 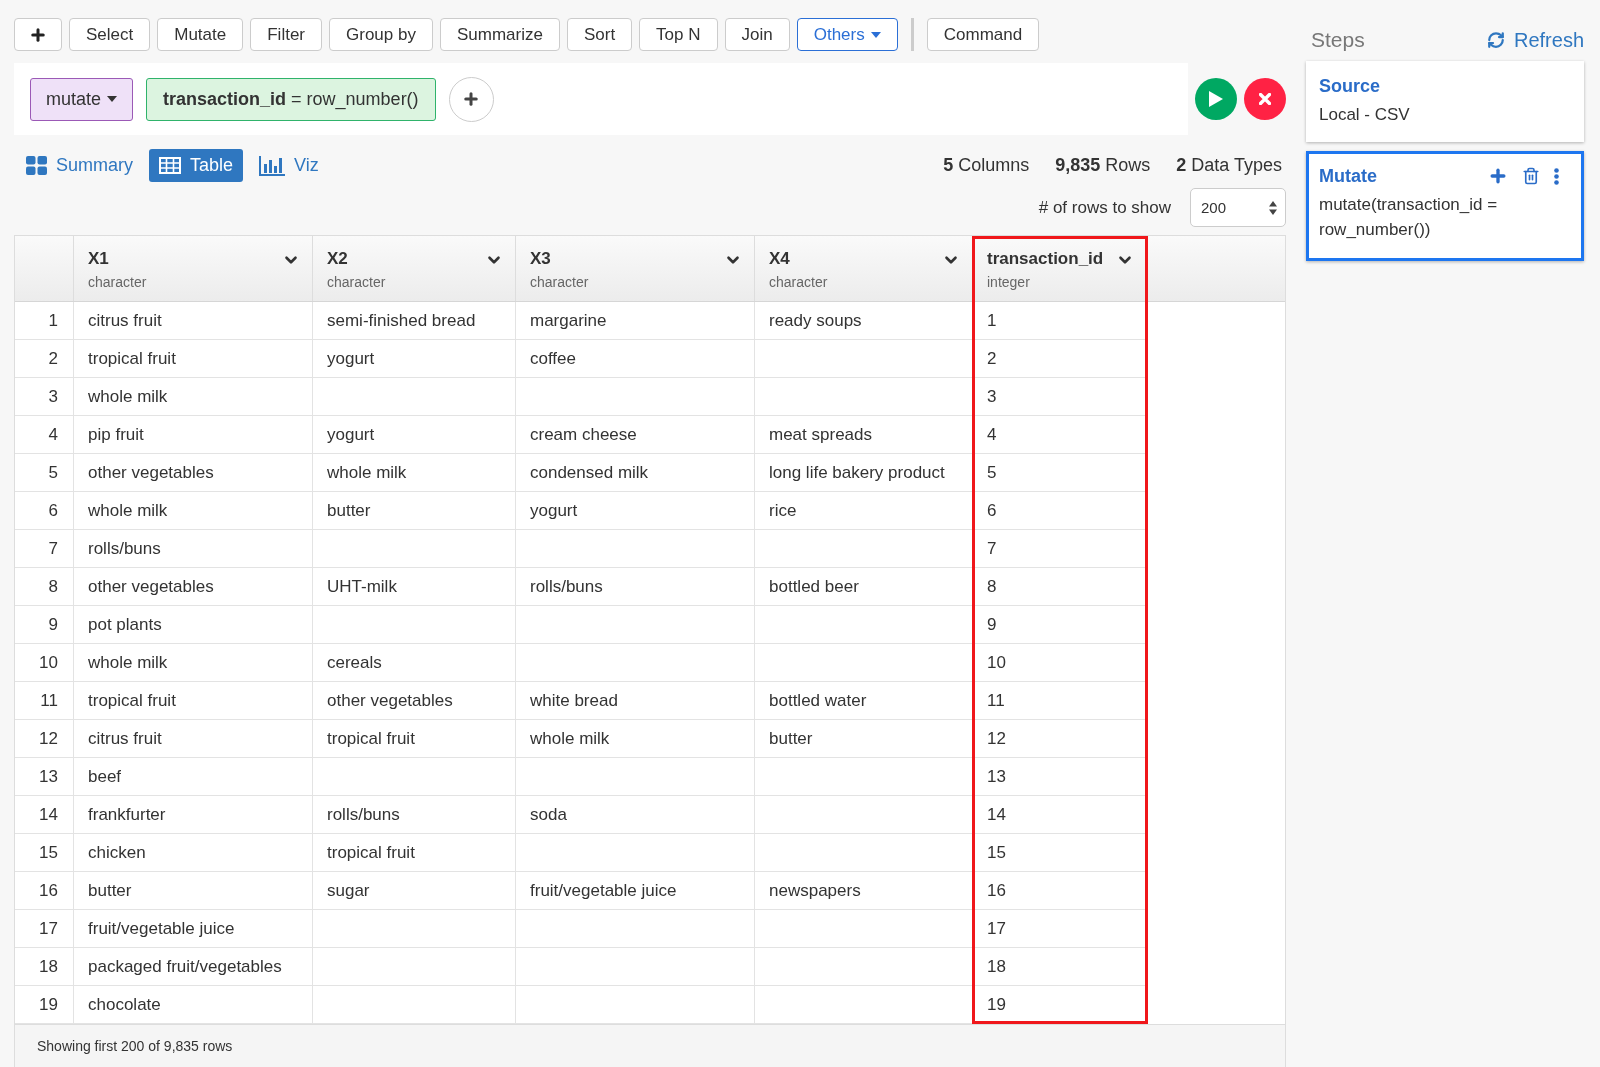 I want to click on table-cell: coffee, so click(x=635, y=359).